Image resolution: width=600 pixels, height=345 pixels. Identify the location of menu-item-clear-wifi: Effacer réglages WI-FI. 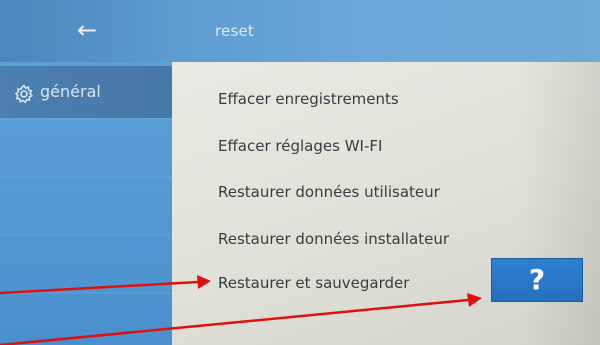
(300, 146).